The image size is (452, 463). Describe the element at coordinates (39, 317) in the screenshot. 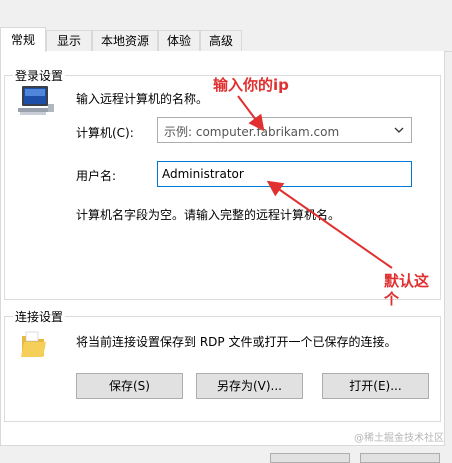

I see `connection-settings-legend: 连接设置` at that location.